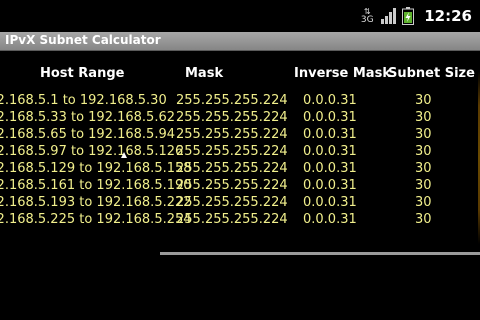  What do you see at coordinates (96, 168) in the screenshot?
I see `host-range-cell: 192.168.5.129 to 192.168.5.158` at bounding box center [96, 168].